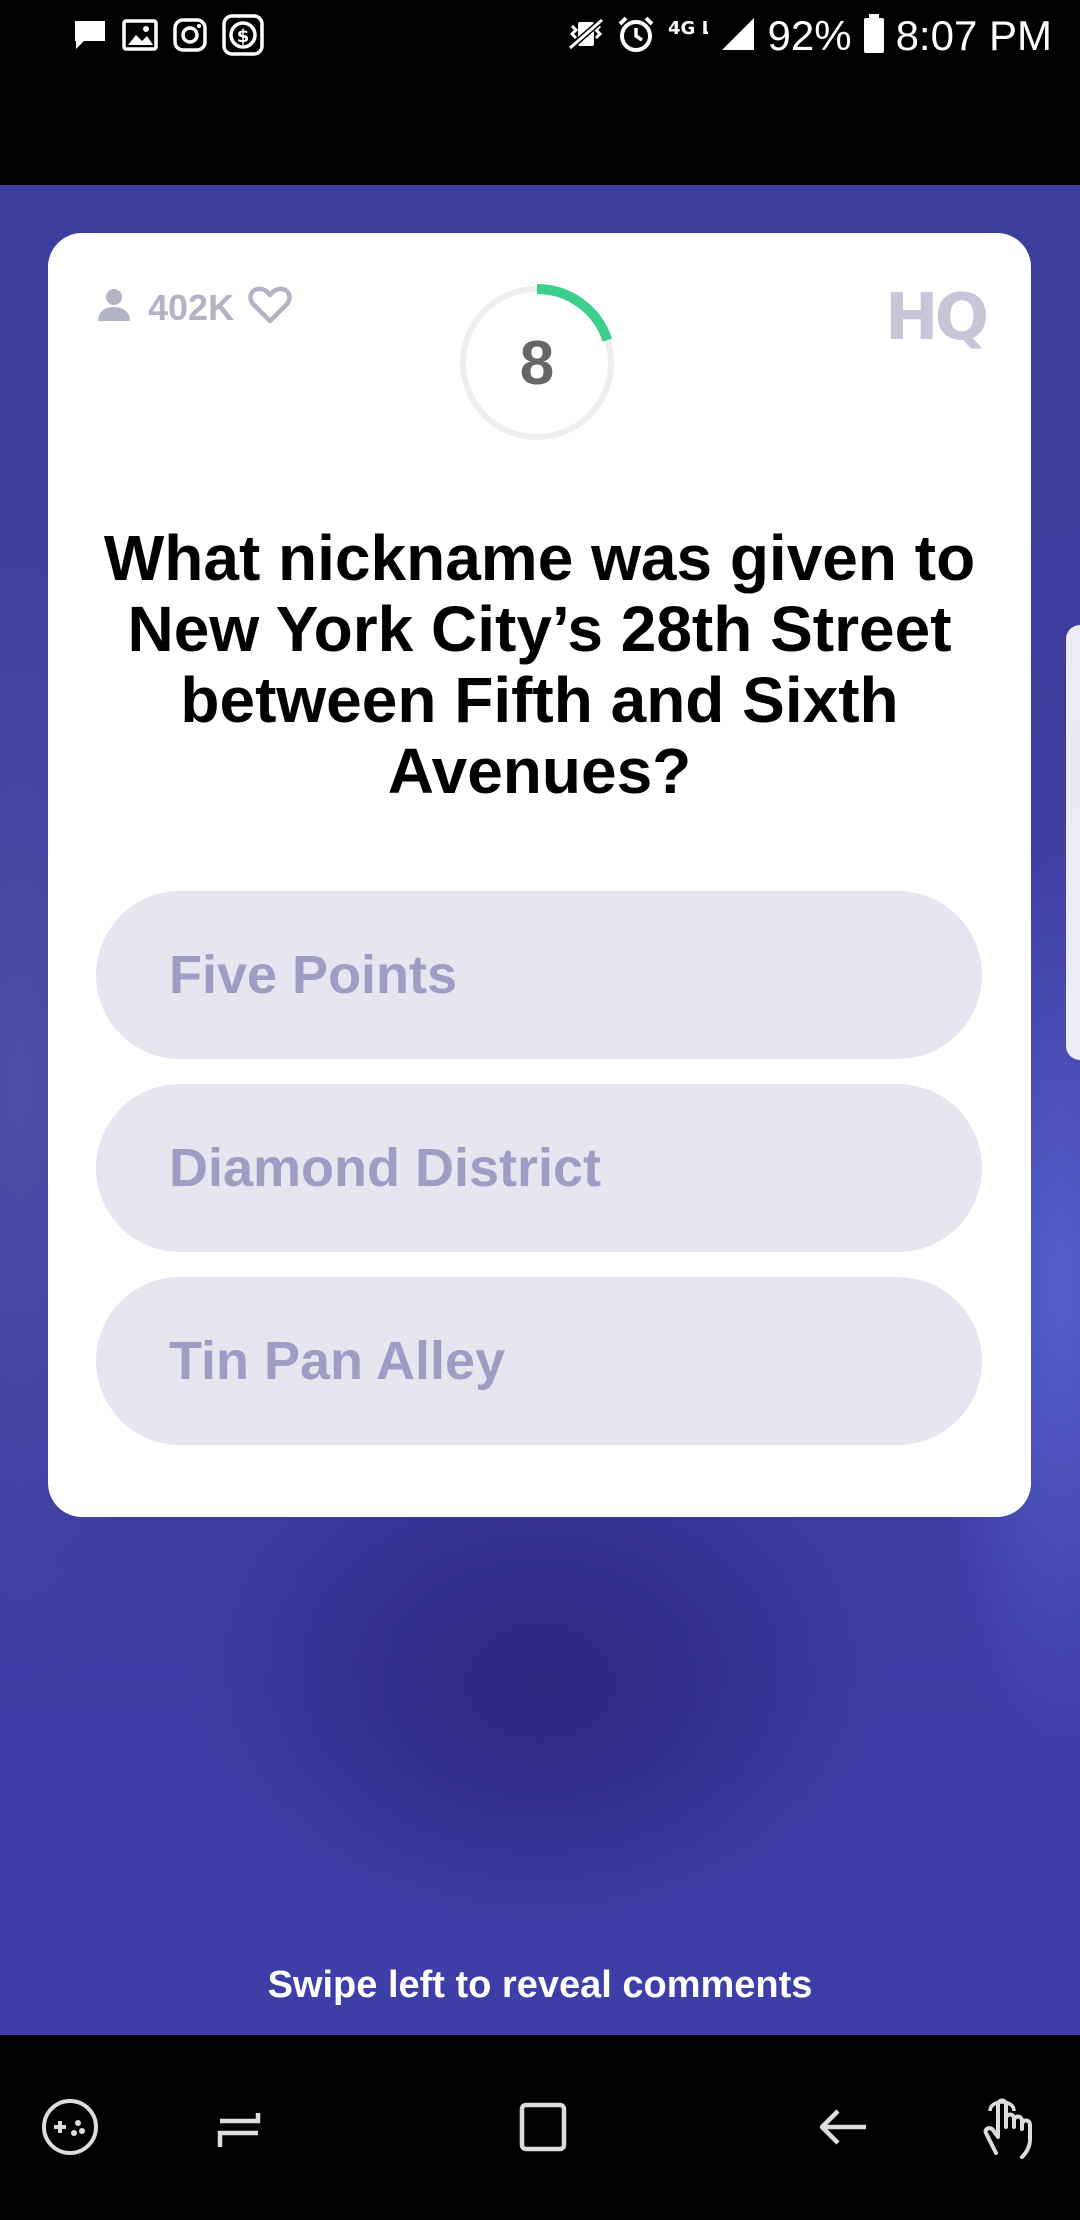 The width and height of the screenshot is (1080, 2220). I want to click on home-icon, so click(542, 2127).